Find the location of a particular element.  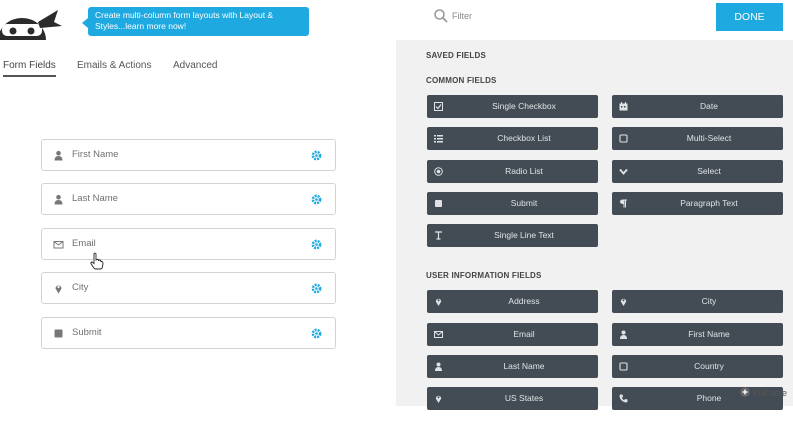

field-button-label: First Name is located at coordinates (709, 334).